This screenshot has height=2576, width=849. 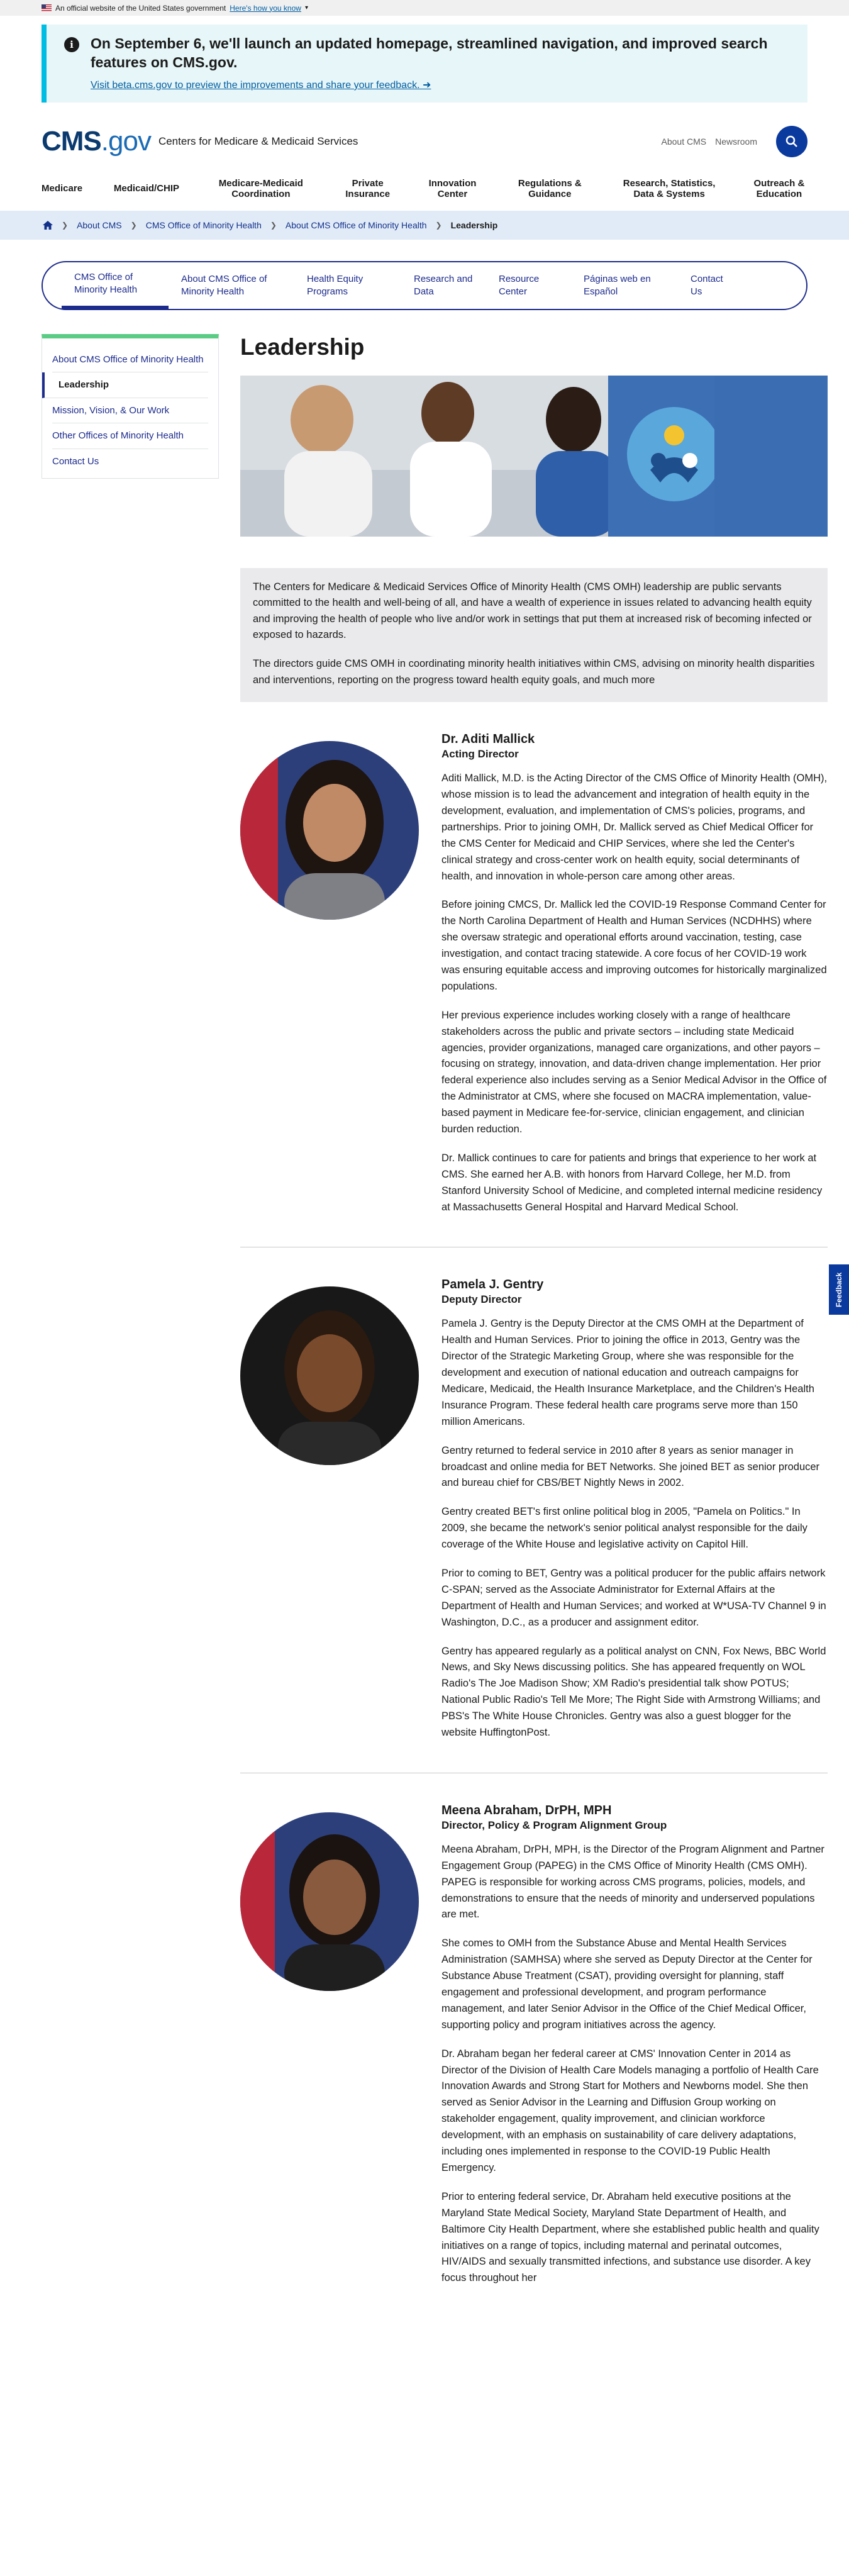 I want to click on page-title: Leadership, so click(x=303, y=346).